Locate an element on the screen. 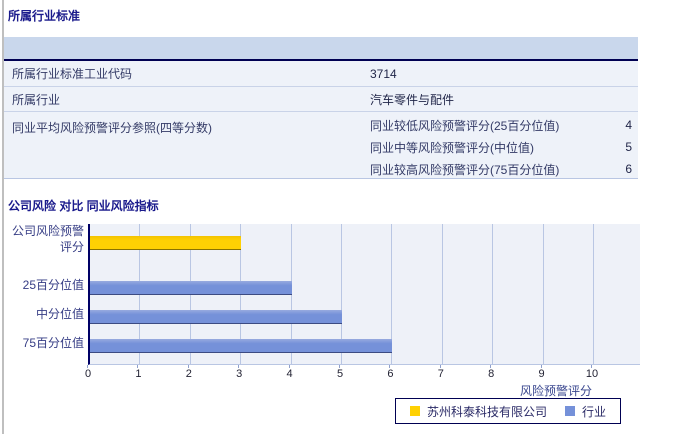 The height and width of the screenshot is (438, 676). x-axis-title: 风险预警评分 is located at coordinates (555, 391).